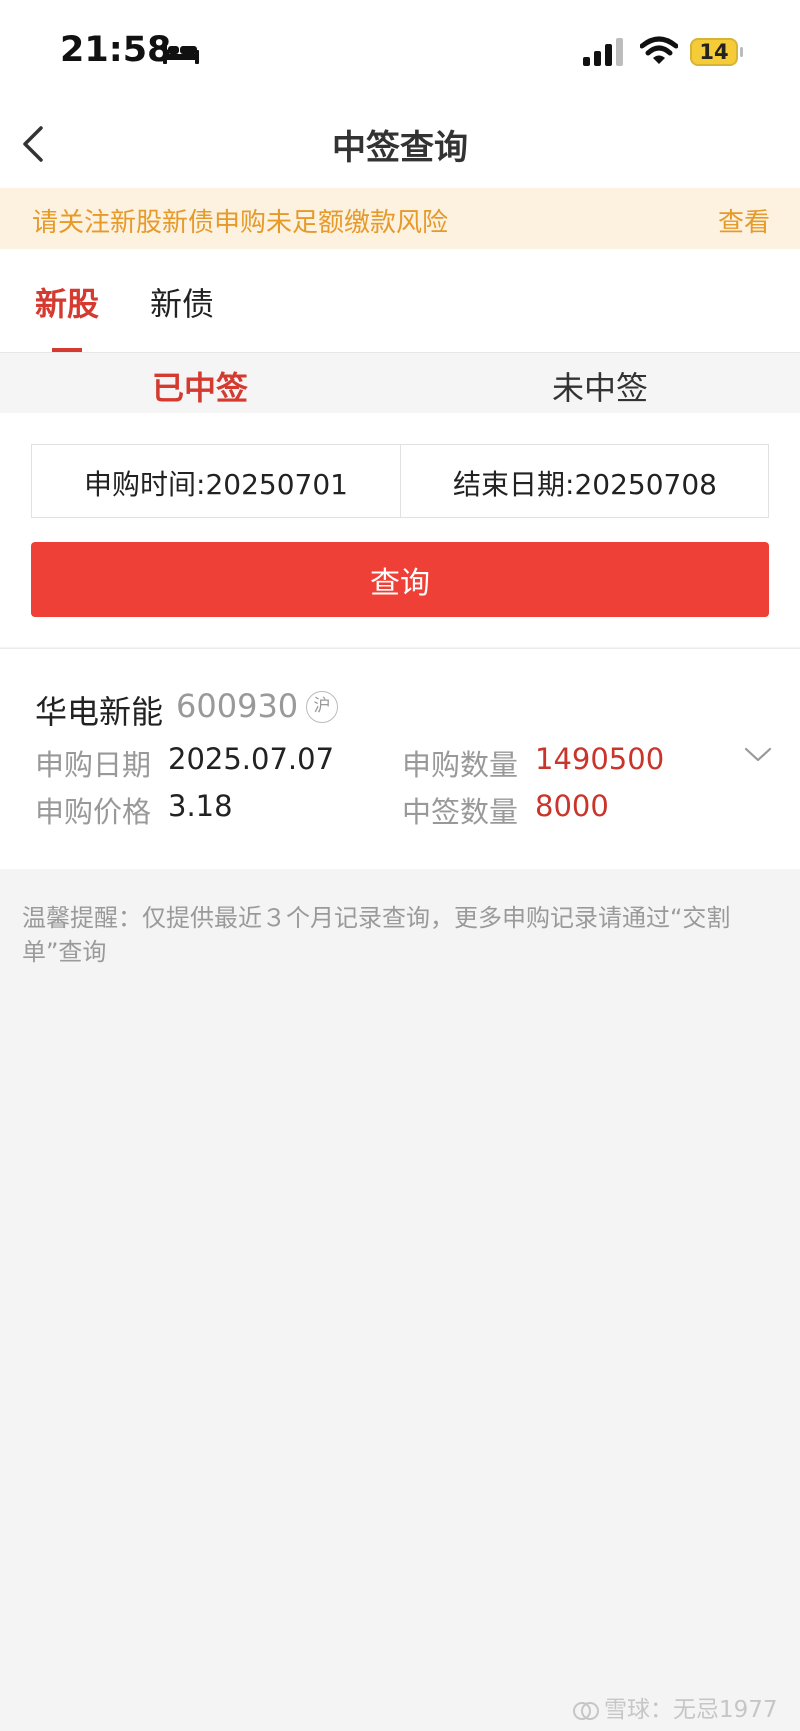 The width and height of the screenshot is (800, 1731). Describe the element at coordinates (116, 50) in the screenshot. I see `status-time: 21:58` at that location.